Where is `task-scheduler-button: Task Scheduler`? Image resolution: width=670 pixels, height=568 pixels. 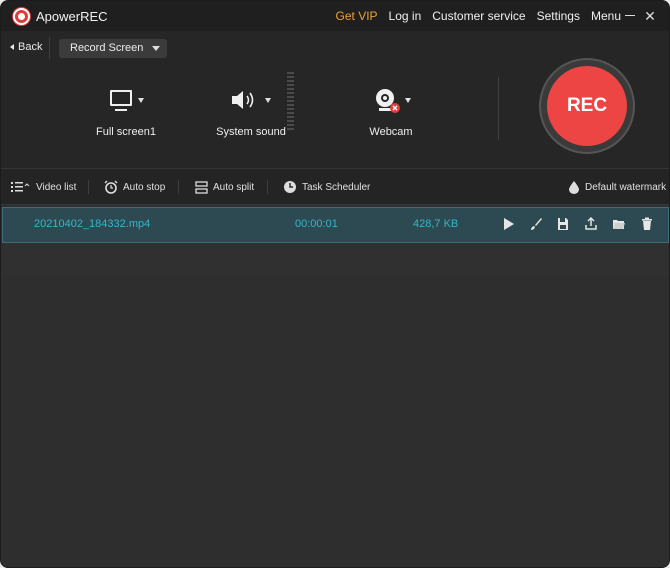
task-scheduler-button: Task Scheduler is located at coordinates (326, 187).